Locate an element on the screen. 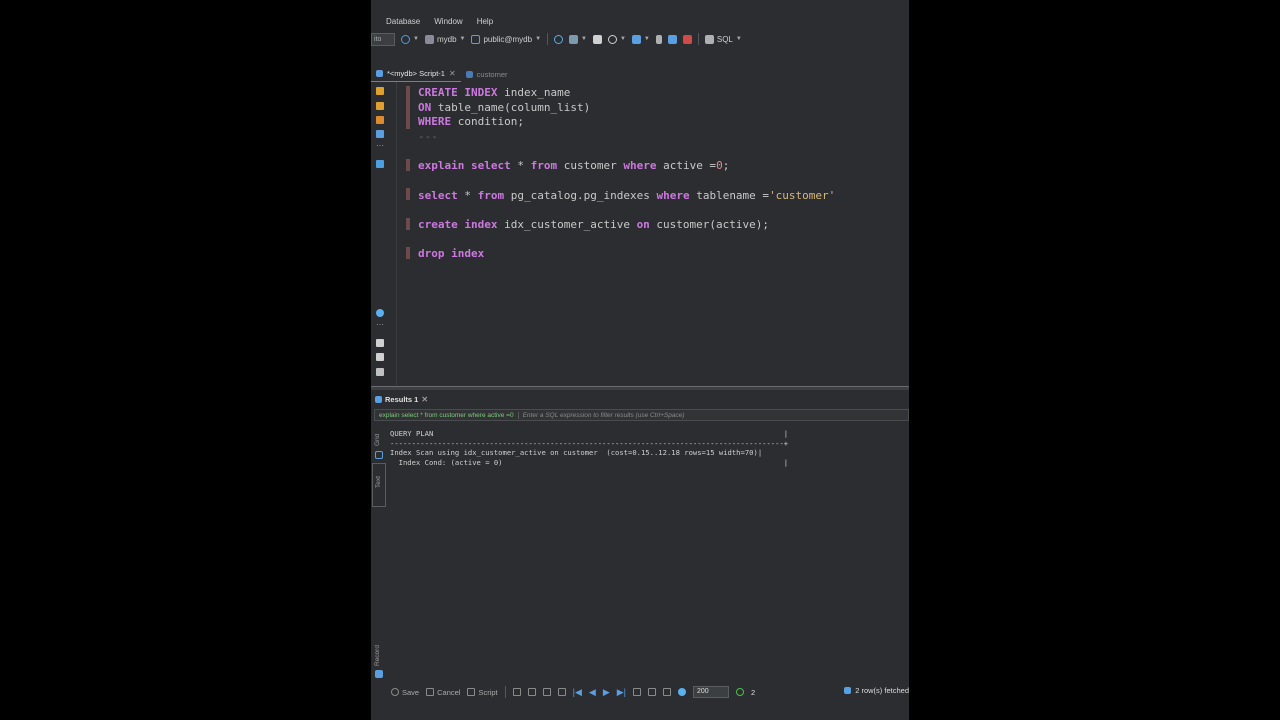 The height and width of the screenshot is (720, 1280). clock-icon is located at coordinates (405, 39).